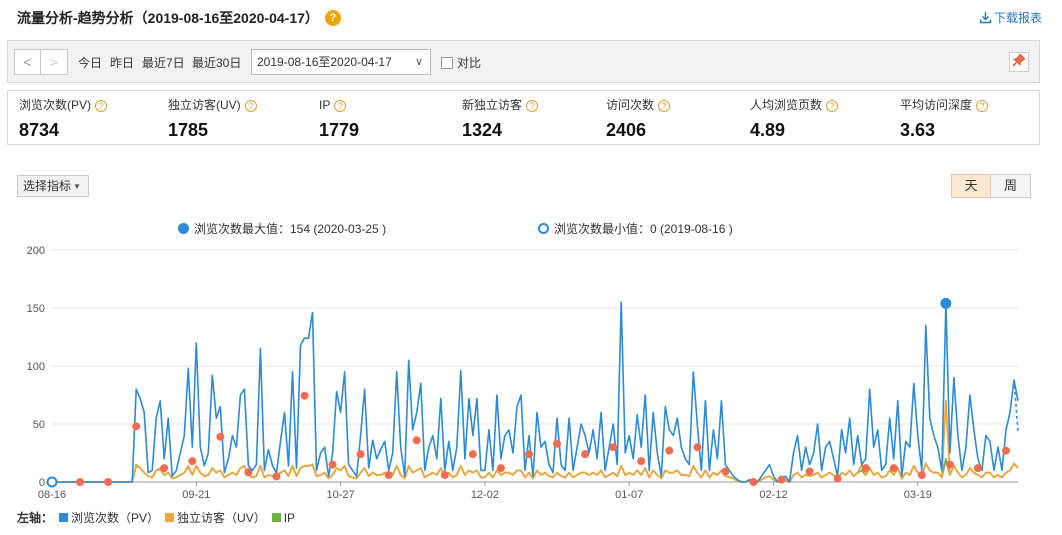 Image resolution: width=1062 pixels, height=535 pixels. Describe the element at coordinates (77, 186) in the screenshot. I see `caret-down-icon: ▼` at that location.